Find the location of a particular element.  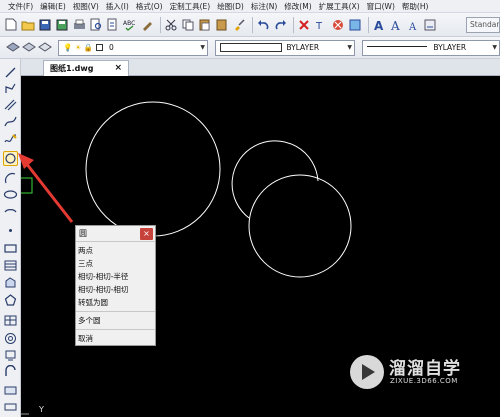

play-logo-icon is located at coordinates (367, 372).